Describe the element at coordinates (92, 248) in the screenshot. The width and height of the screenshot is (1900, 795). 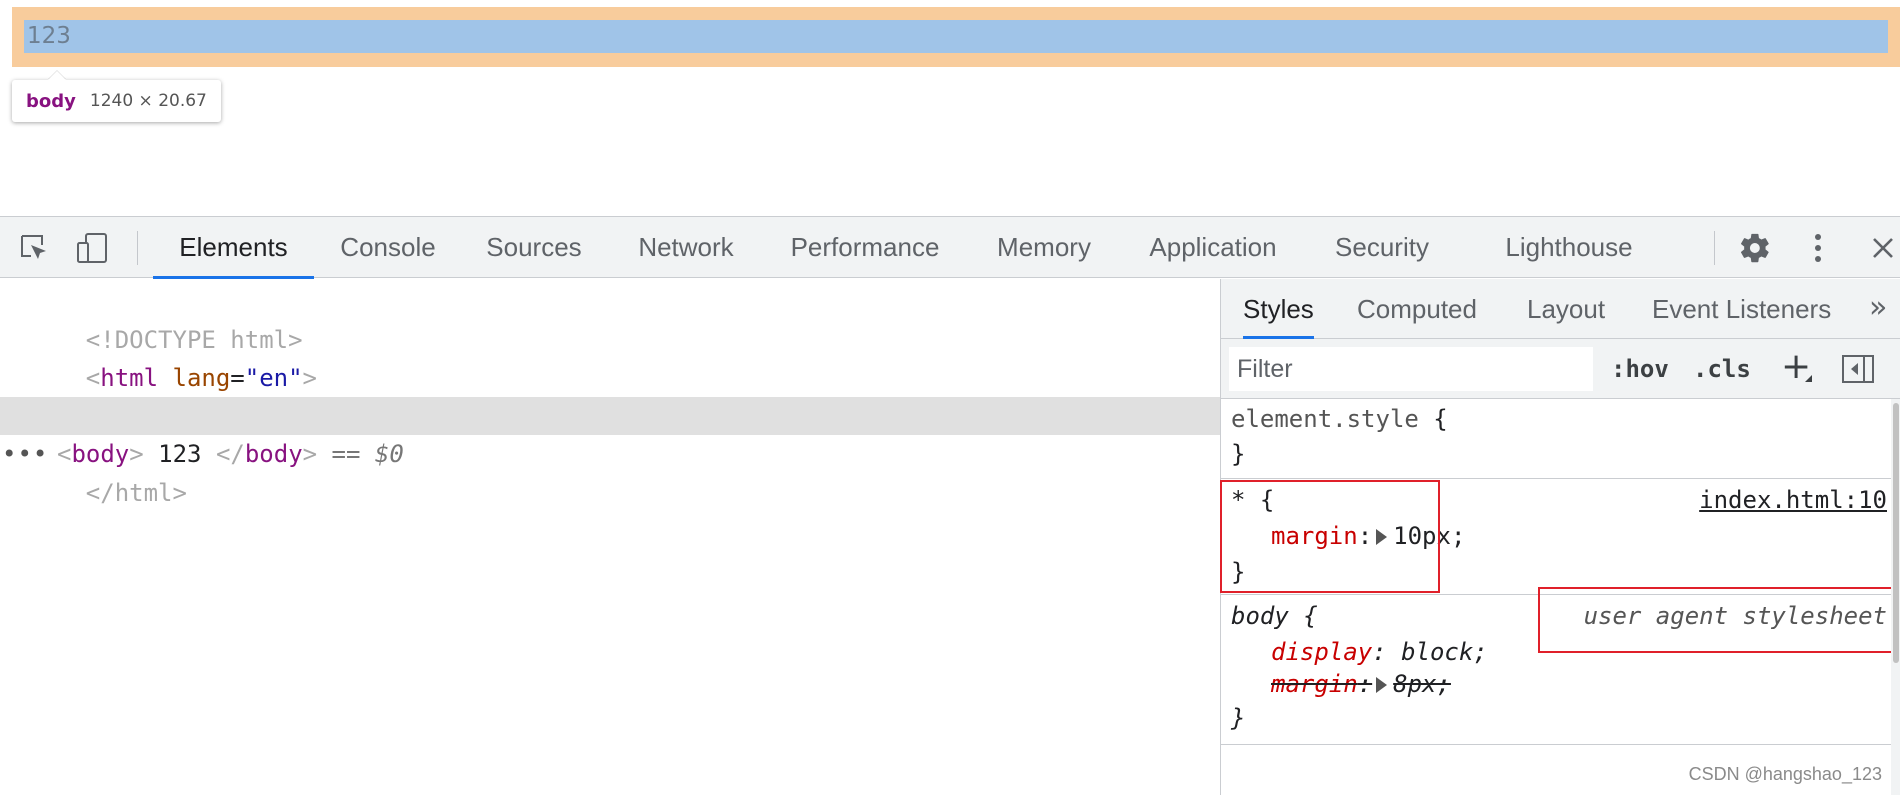
I see `device-toolbar-icon` at that location.